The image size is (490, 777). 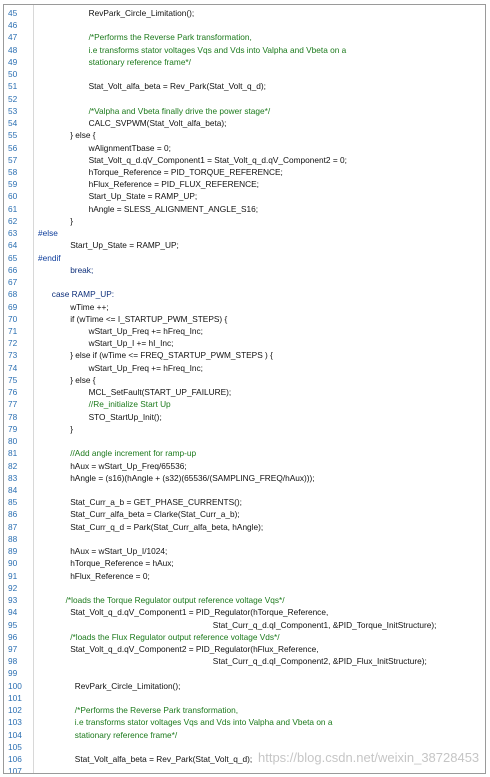 I want to click on line-number: 64, so click(x=13, y=245).